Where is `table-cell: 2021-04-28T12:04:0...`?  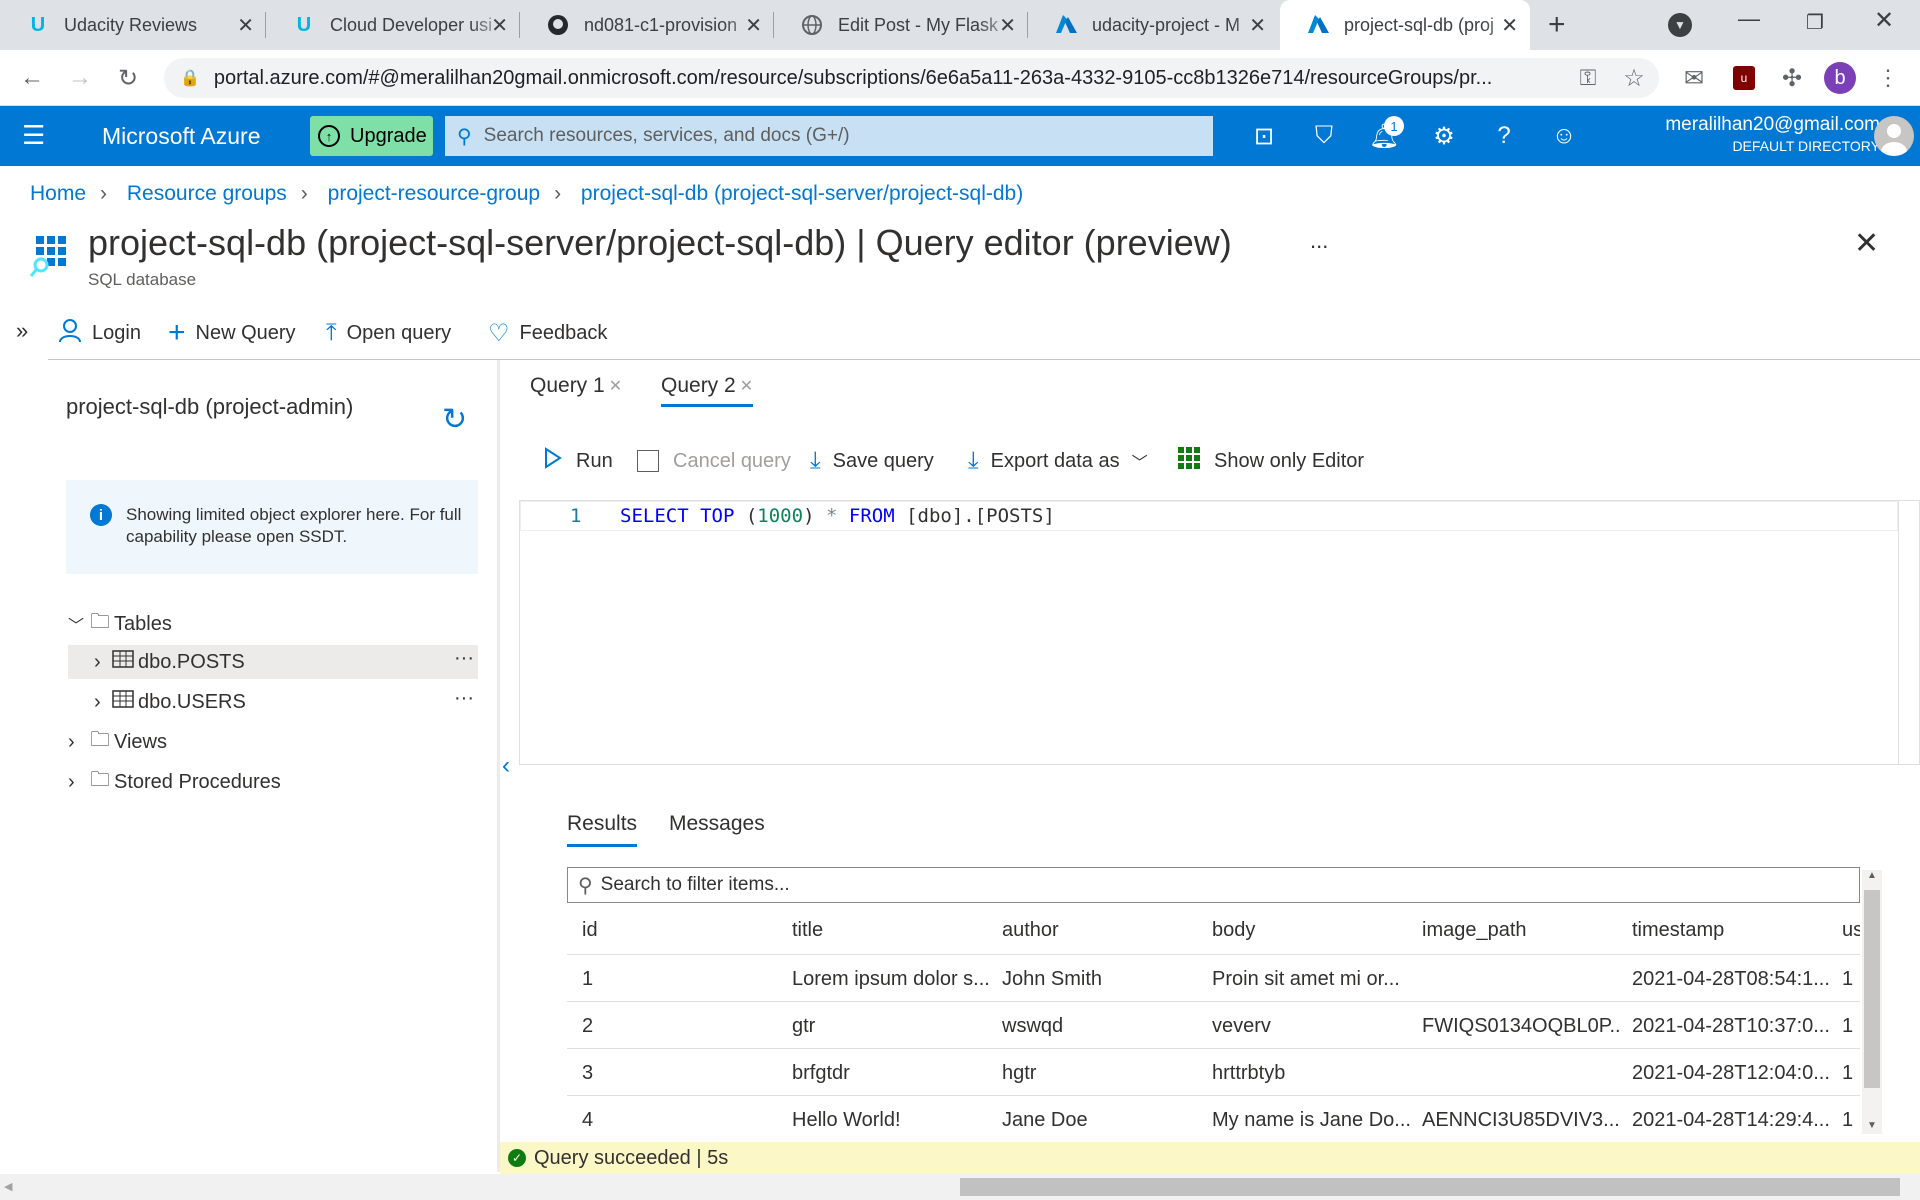
table-cell: 2021-04-28T12:04:0... is located at coordinates (1732, 1073).